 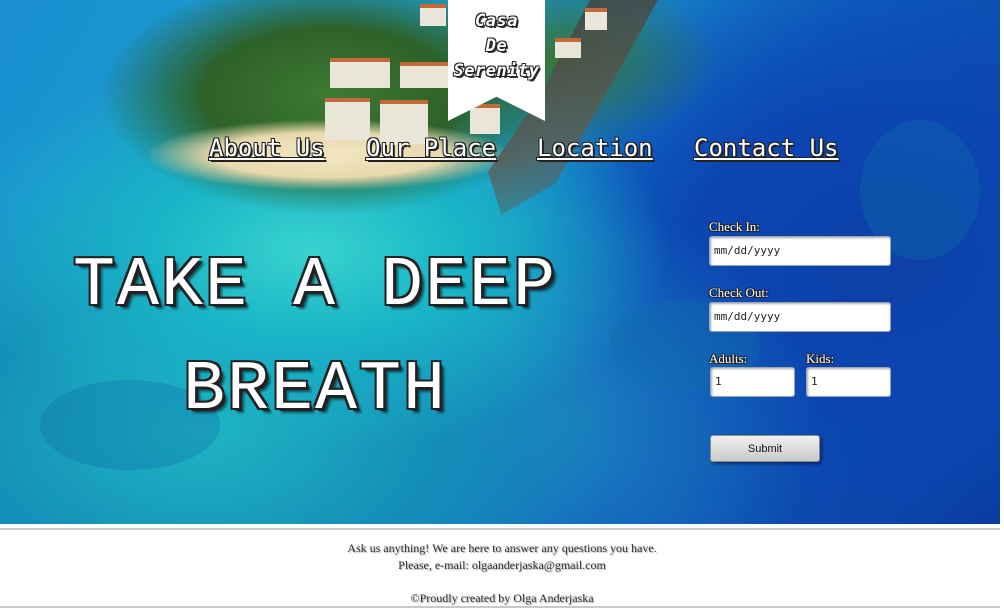 I want to click on check-in-label: Check In:, so click(x=734, y=226).